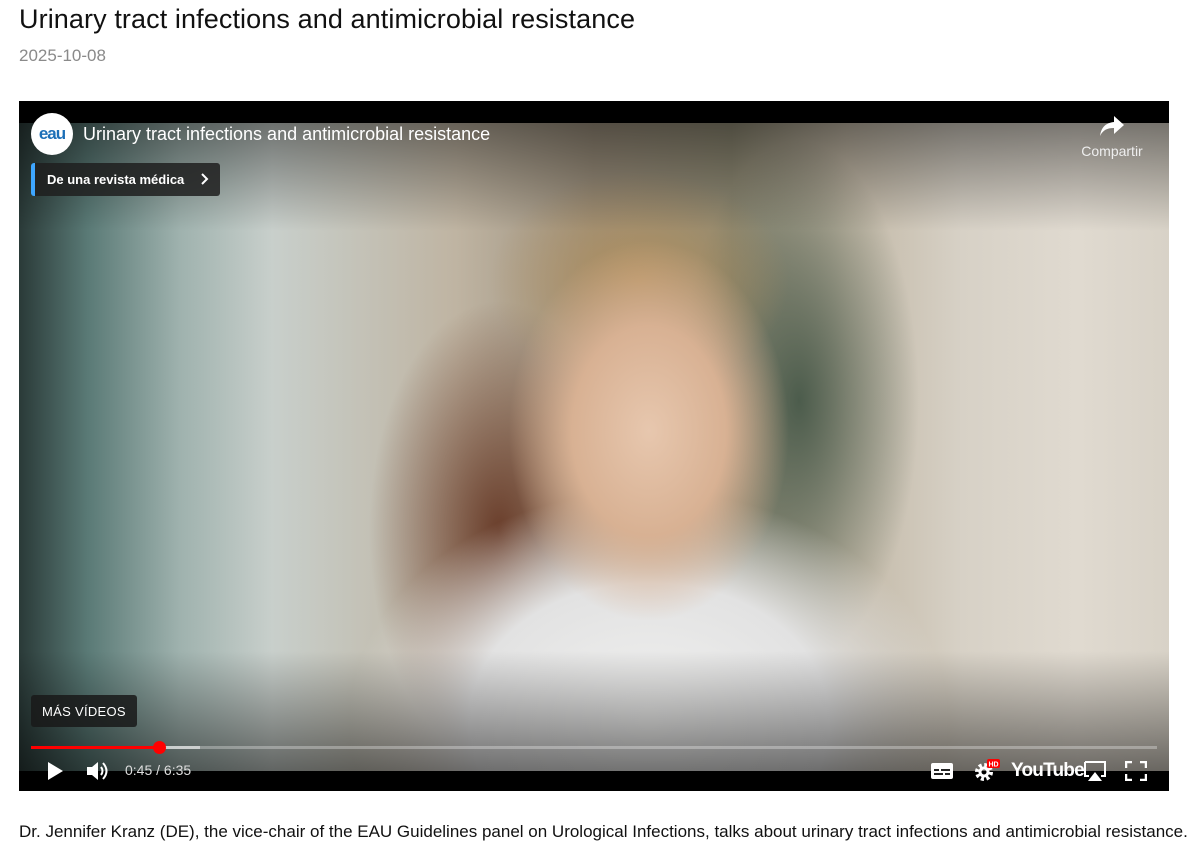 The image size is (1200, 863). I want to click on time-display: 0:45 / 6:35, so click(158, 770).